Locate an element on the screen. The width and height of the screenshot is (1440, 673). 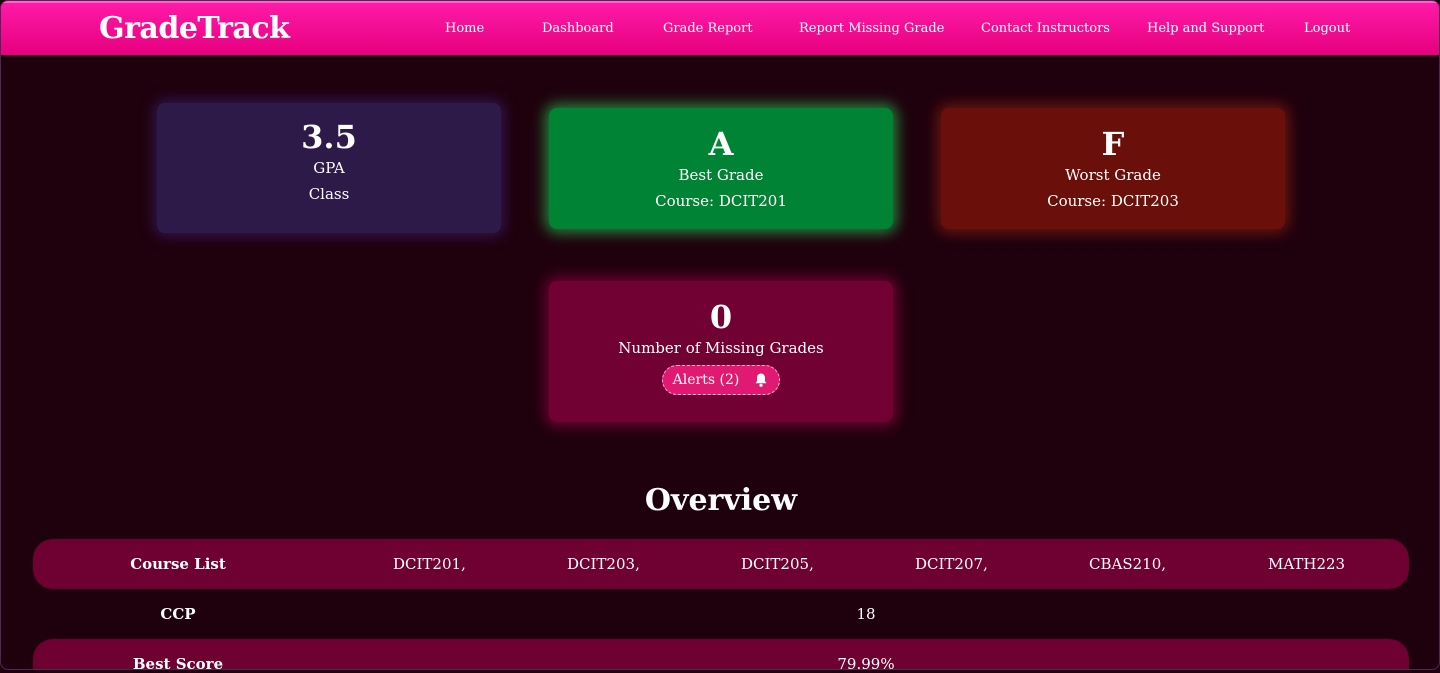
best-grade-value: A is located at coordinates (721, 144).